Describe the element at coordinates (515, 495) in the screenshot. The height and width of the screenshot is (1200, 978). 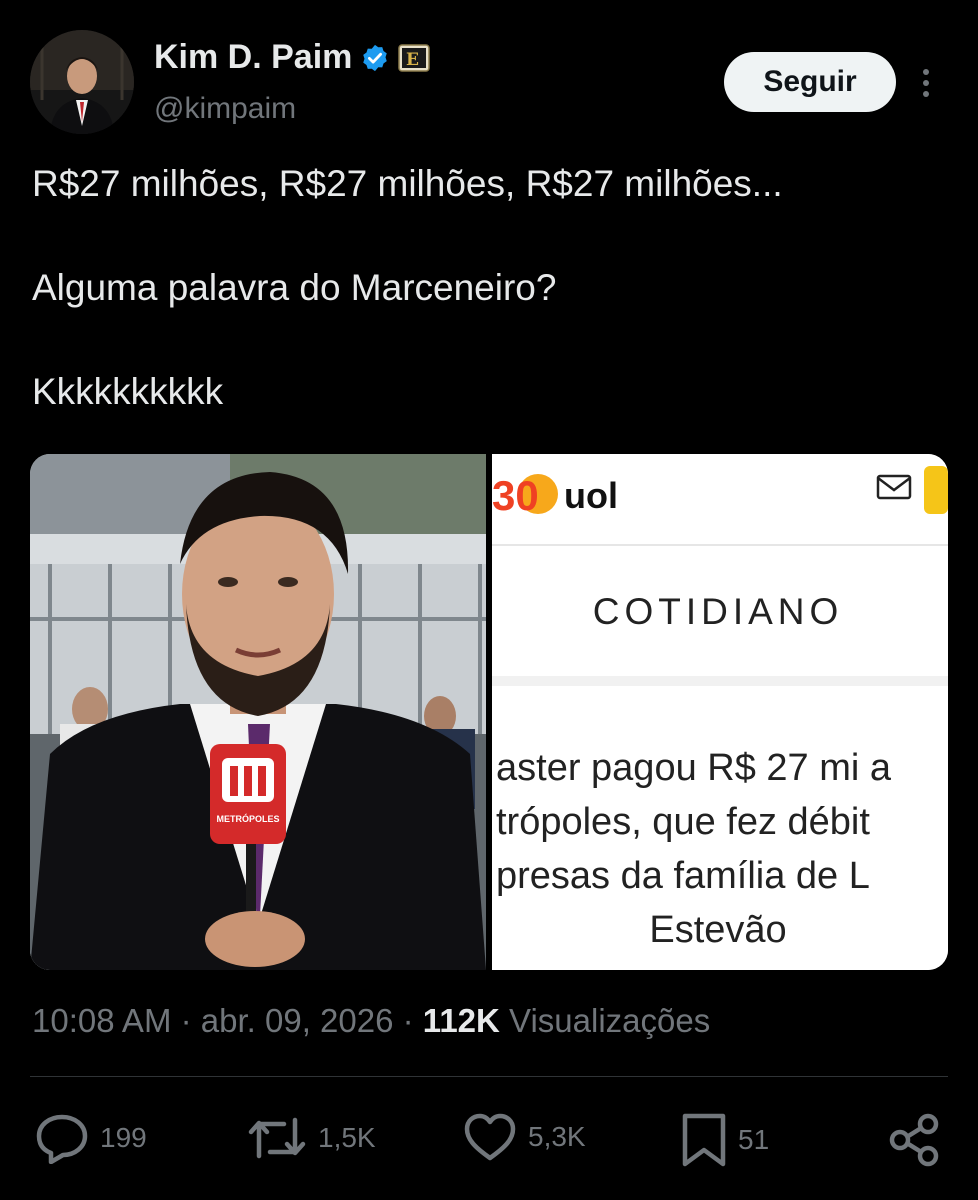
I see `article-brand-number: 30` at that location.